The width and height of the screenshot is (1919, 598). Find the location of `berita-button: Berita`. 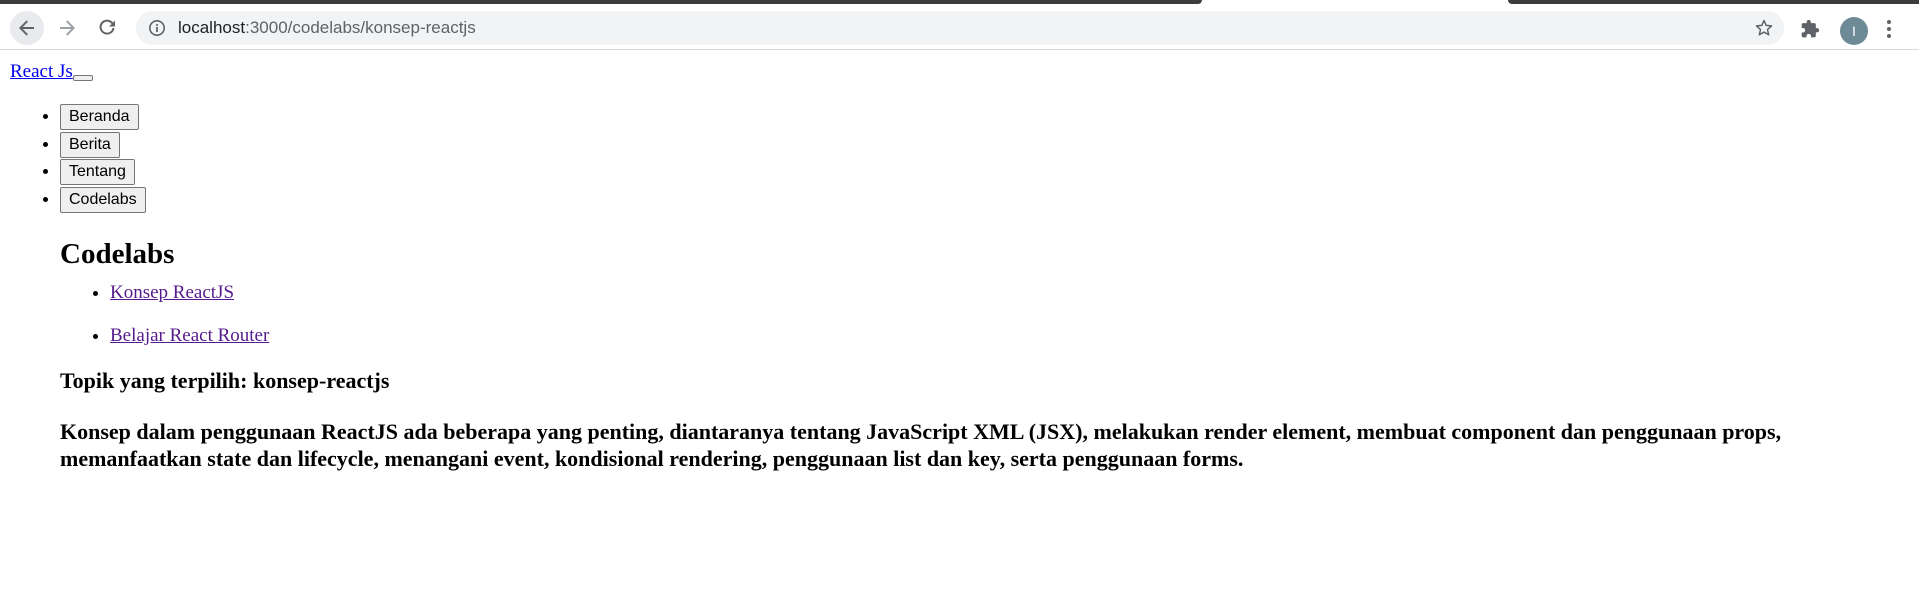

berita-button: Berita is located at coordinates (90, 144).